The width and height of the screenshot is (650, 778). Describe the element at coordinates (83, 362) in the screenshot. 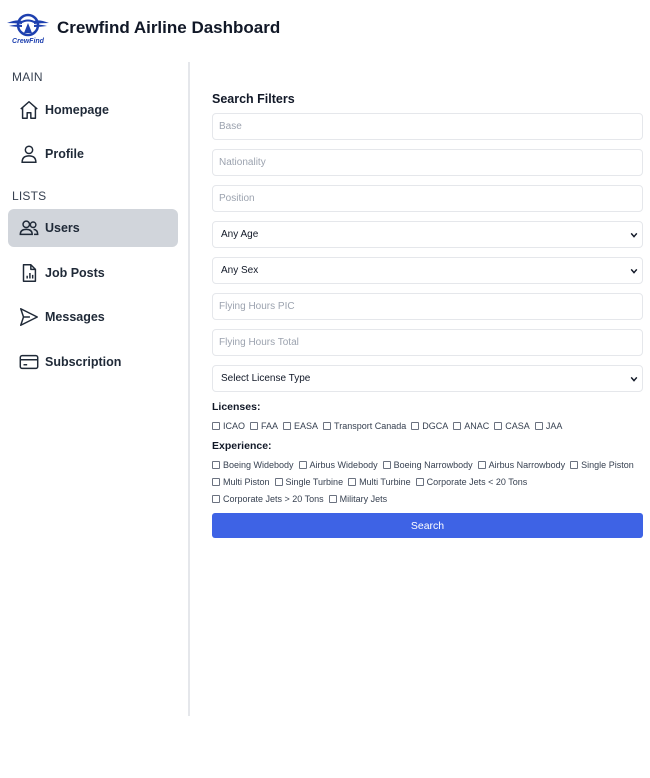

I see `sidebar-item-label: Subscription` at that location.